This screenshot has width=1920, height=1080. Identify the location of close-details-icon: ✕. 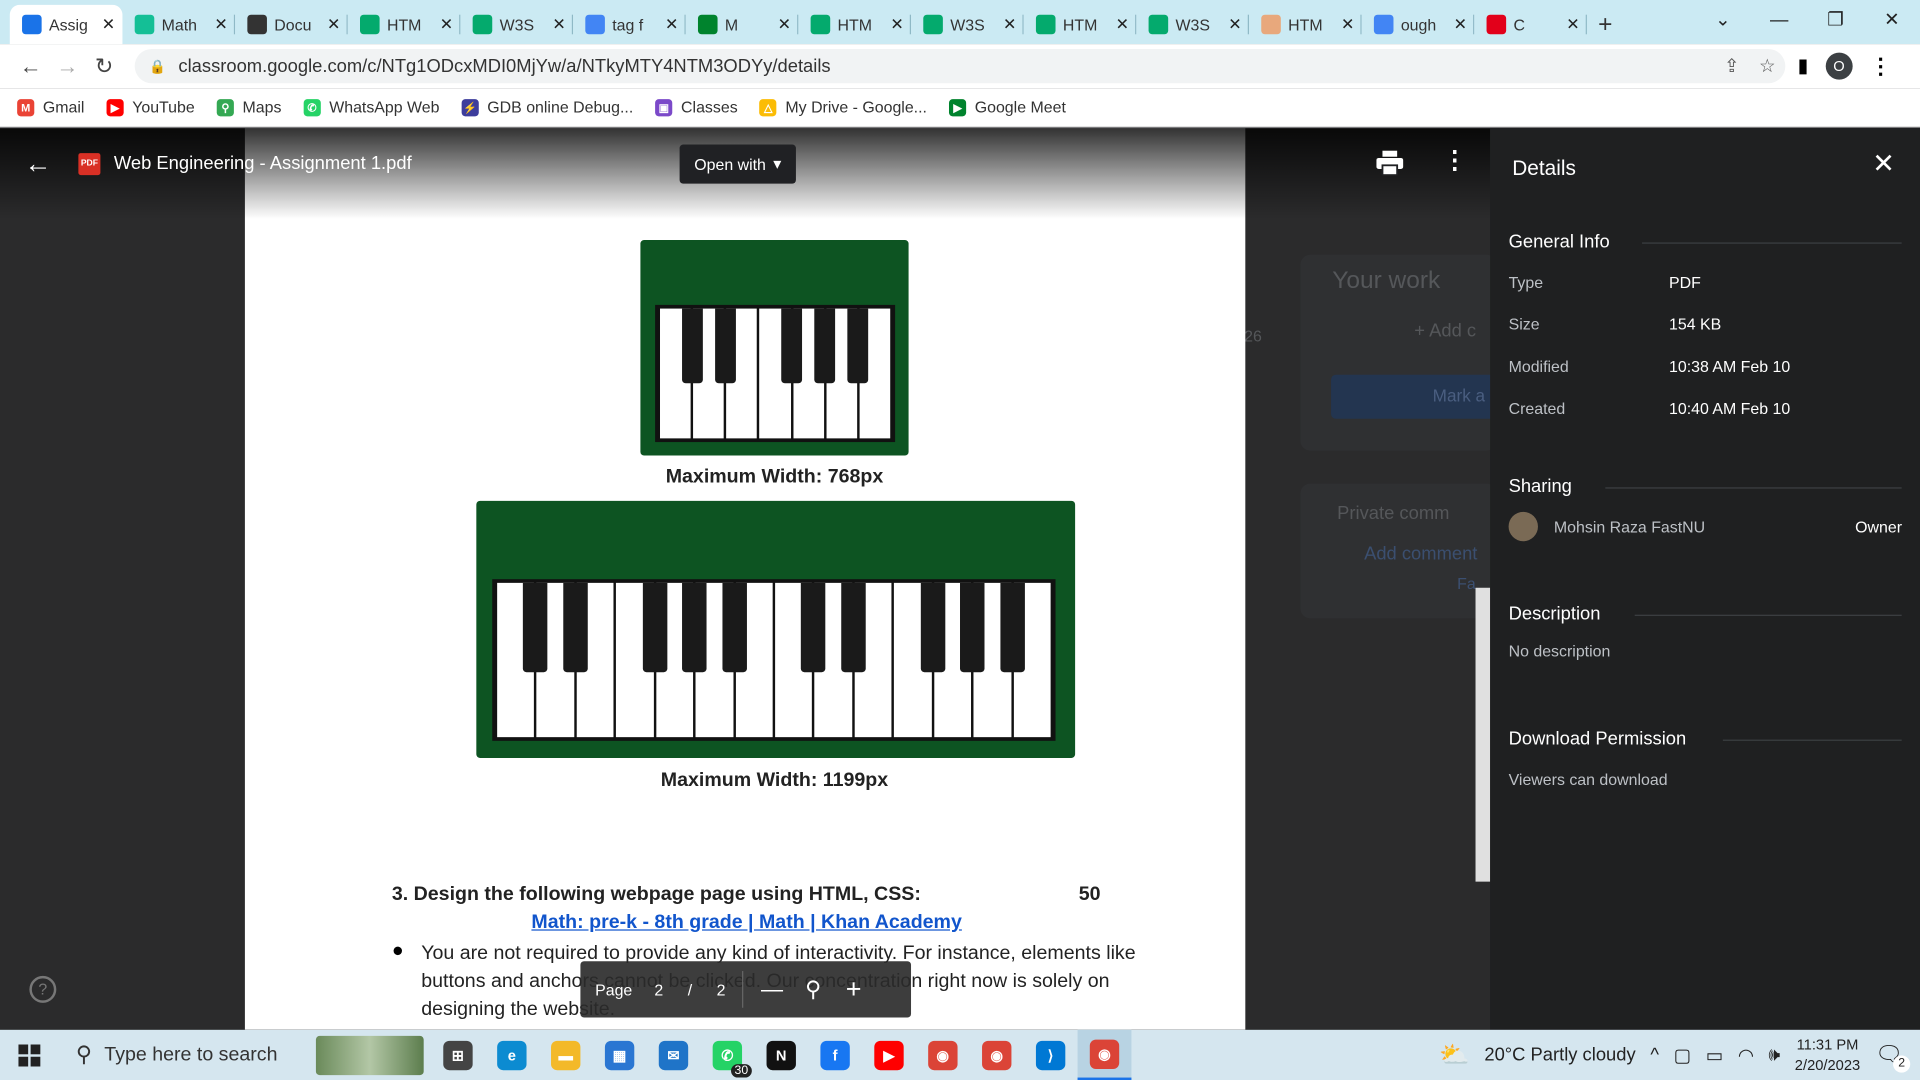
(1883, 164).